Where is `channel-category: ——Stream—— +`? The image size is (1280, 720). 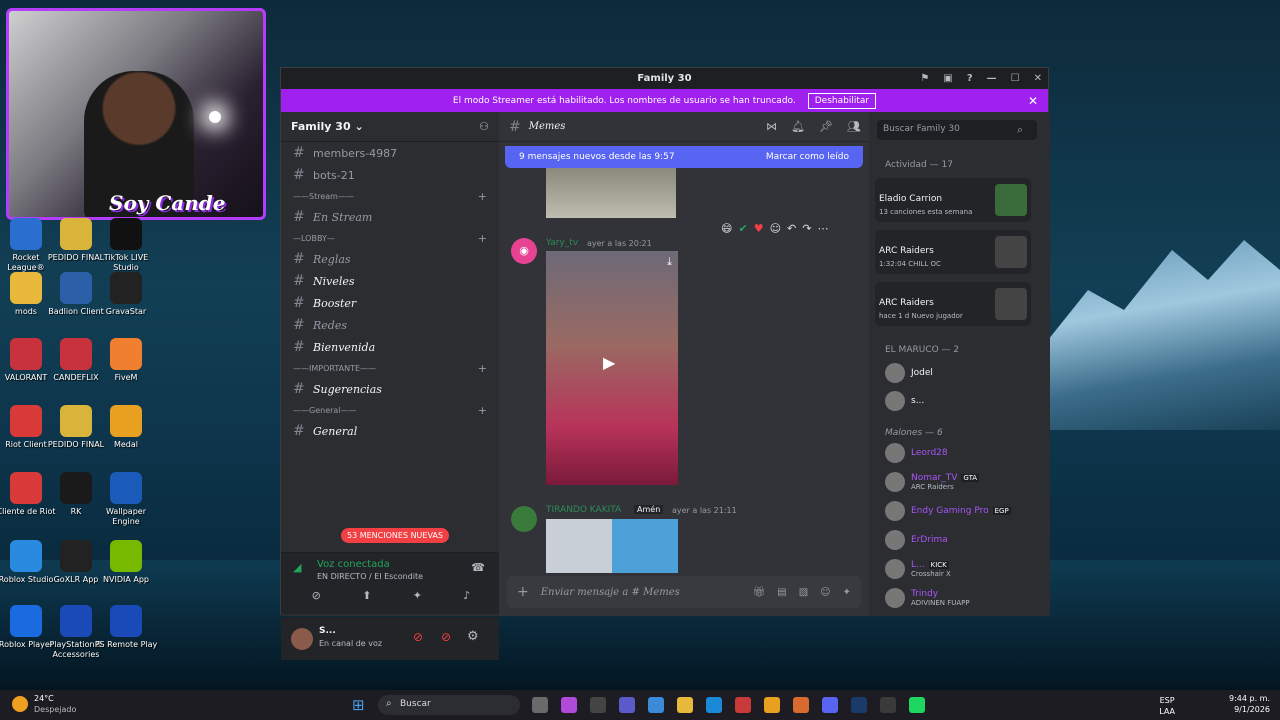 channel-category: ——Stream—— + is located at coordinates (390, 196).